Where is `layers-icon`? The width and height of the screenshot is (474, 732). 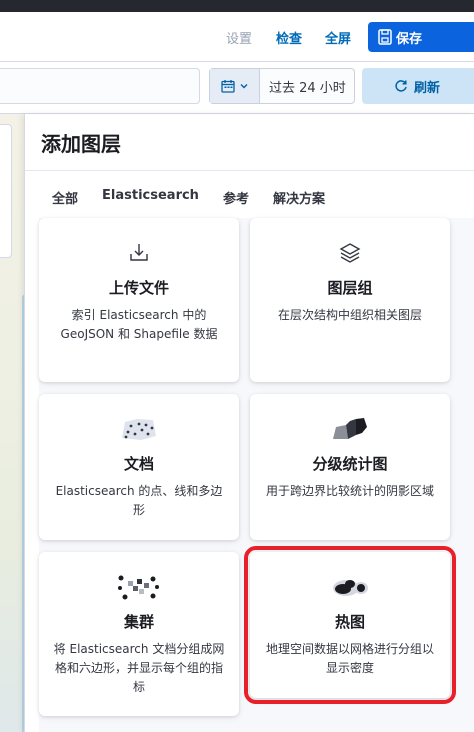 layers-icon is located at coordinates (350, 253).